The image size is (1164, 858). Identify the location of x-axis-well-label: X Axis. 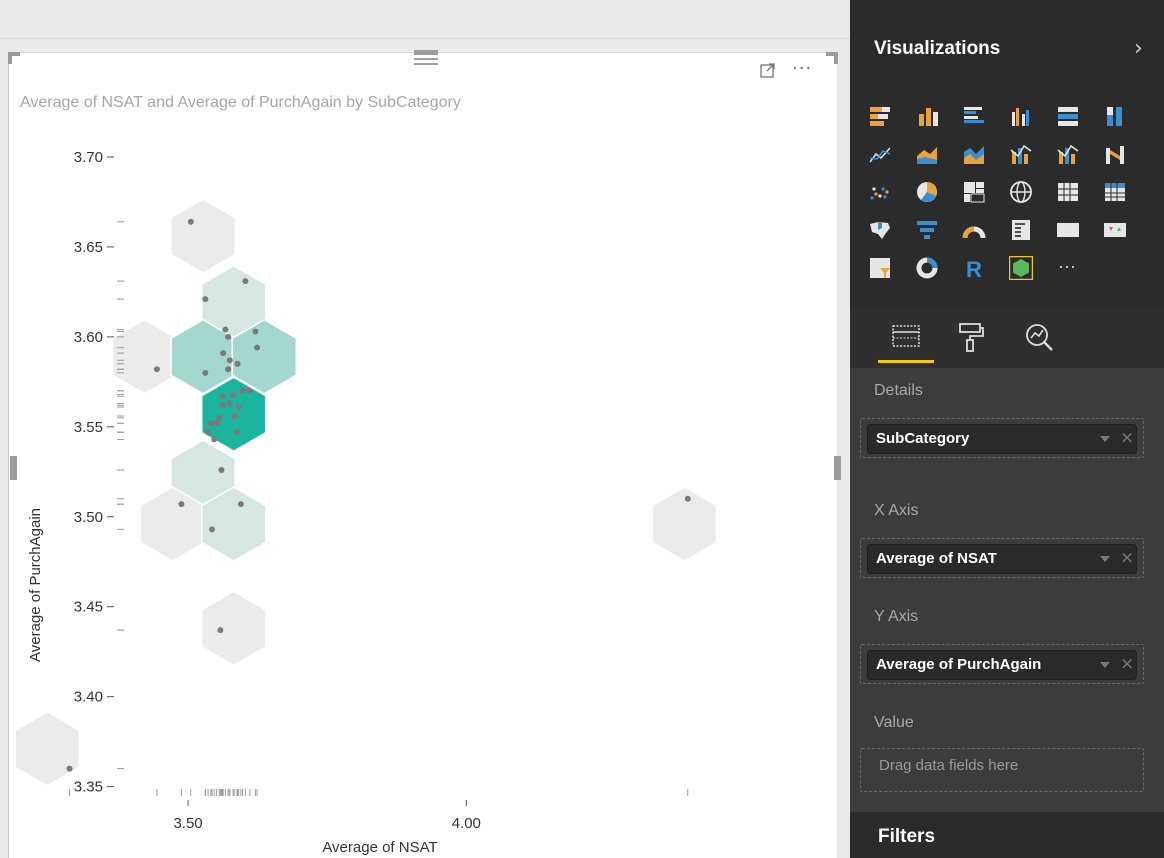
(896, 510).